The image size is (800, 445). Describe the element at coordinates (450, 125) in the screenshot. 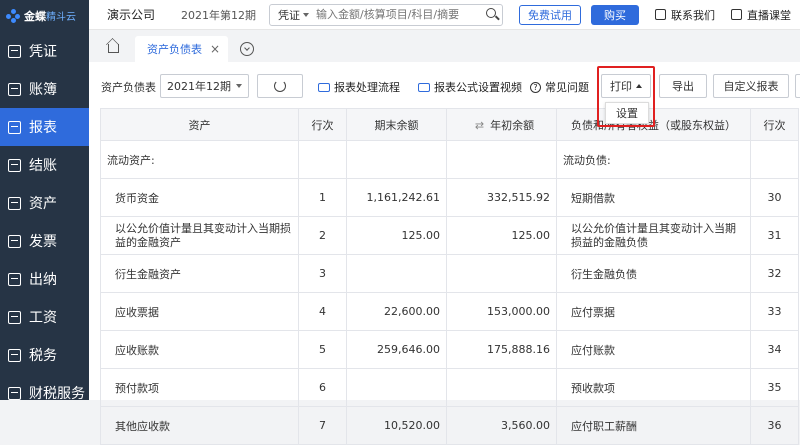

I see `table-header: 资产 行次 期末余额 ⇄年初余额 负债和所有者权益（或股东权益） 行次` at that location.